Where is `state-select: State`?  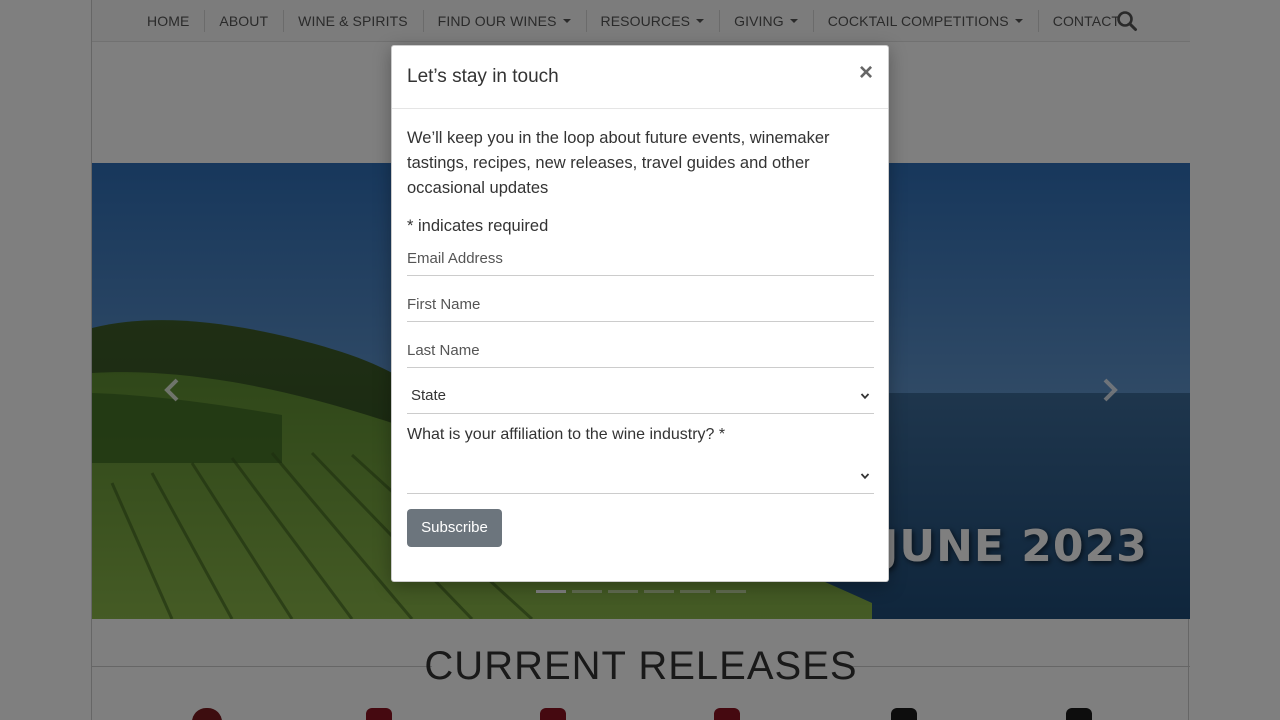 state-select: State is located at coordinates (640, 391).